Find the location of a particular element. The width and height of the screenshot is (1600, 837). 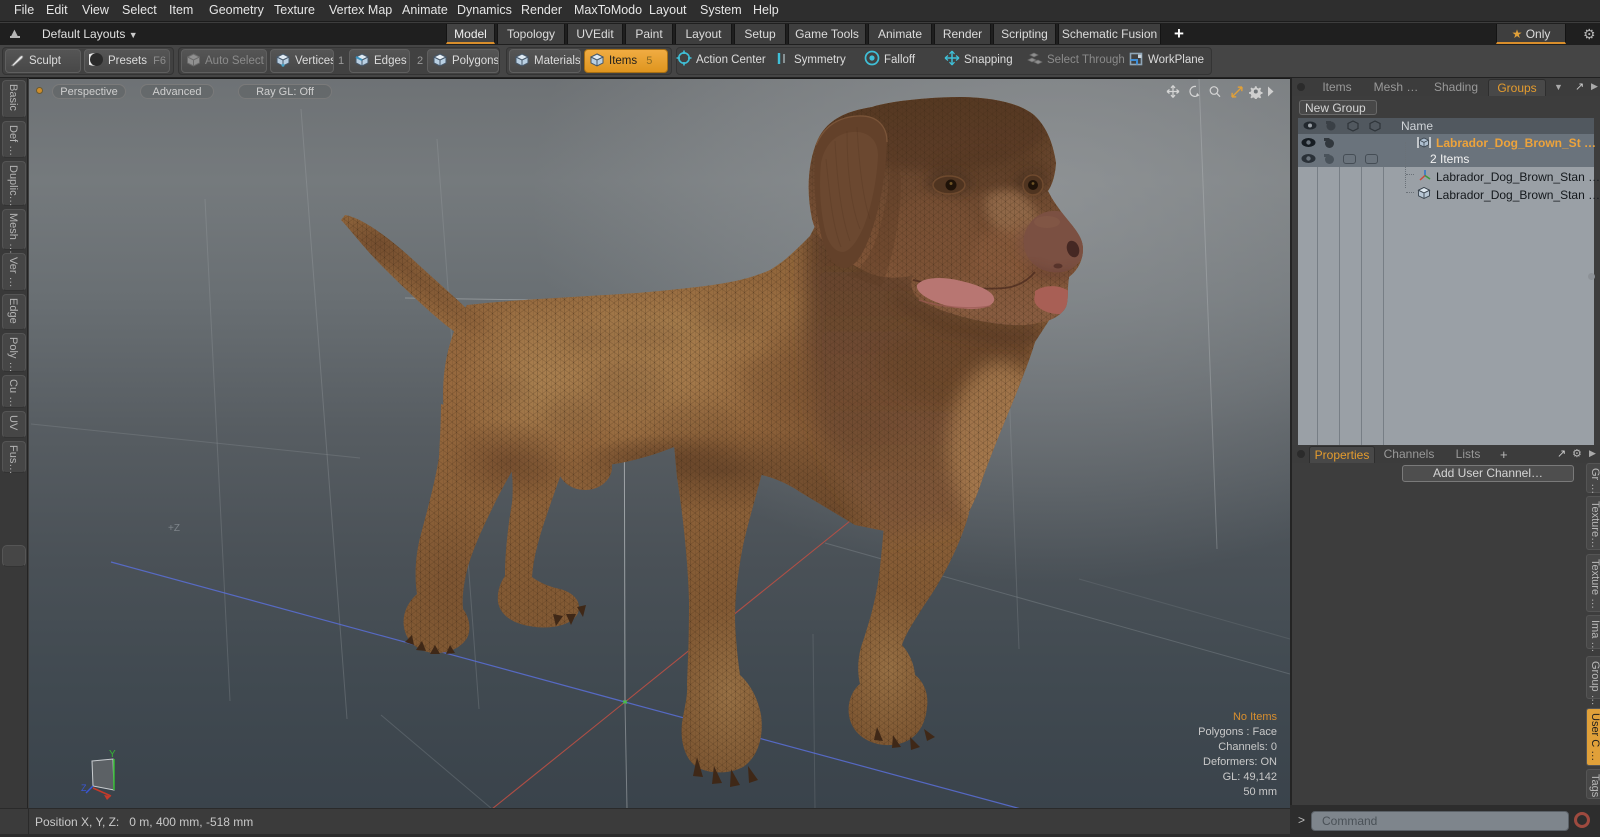

svg-text: +Z is located at coordinates (174, 528).